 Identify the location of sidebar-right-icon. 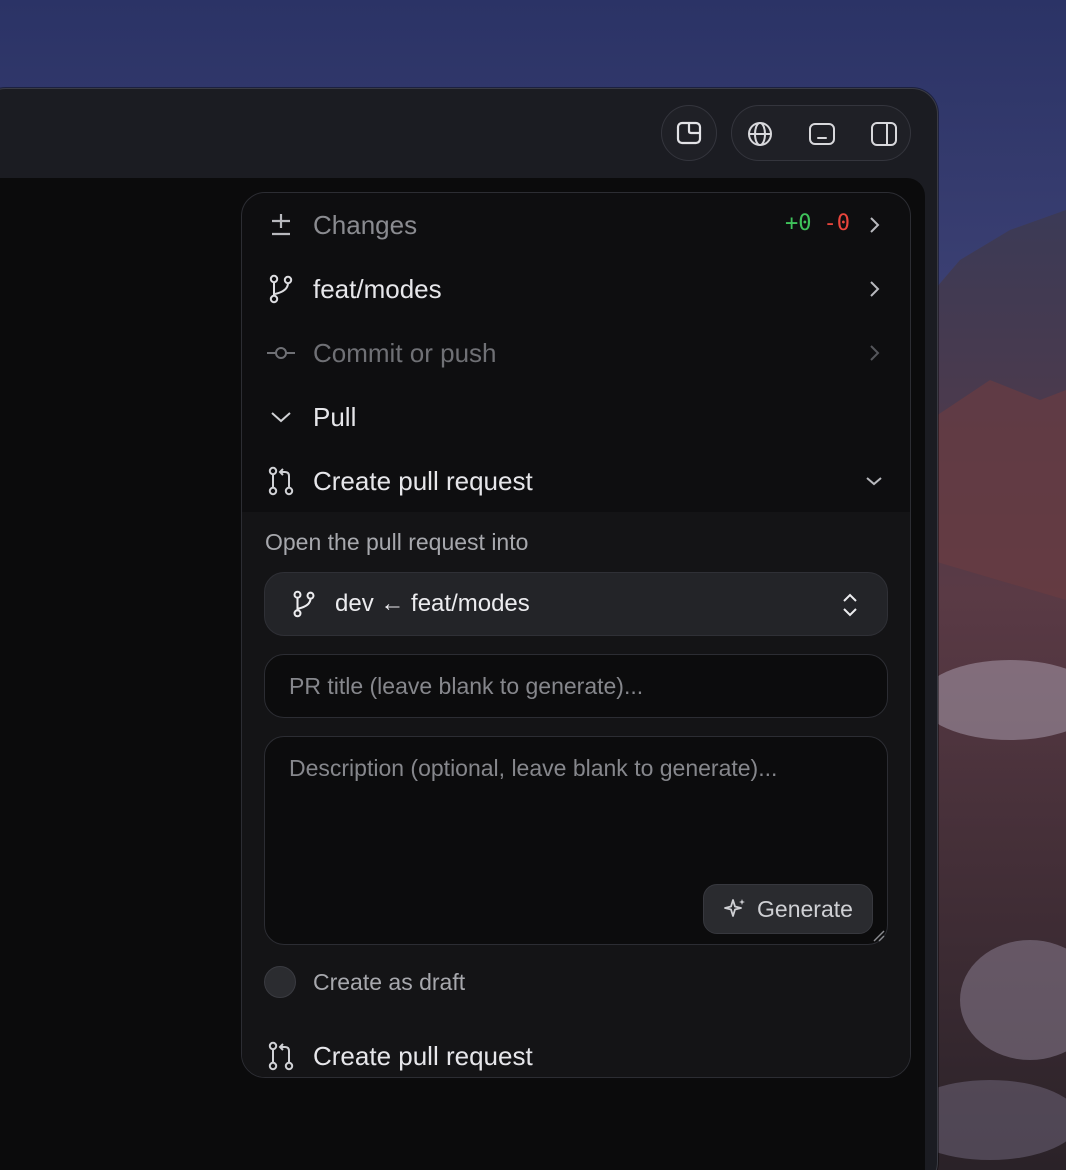
(884, 134).